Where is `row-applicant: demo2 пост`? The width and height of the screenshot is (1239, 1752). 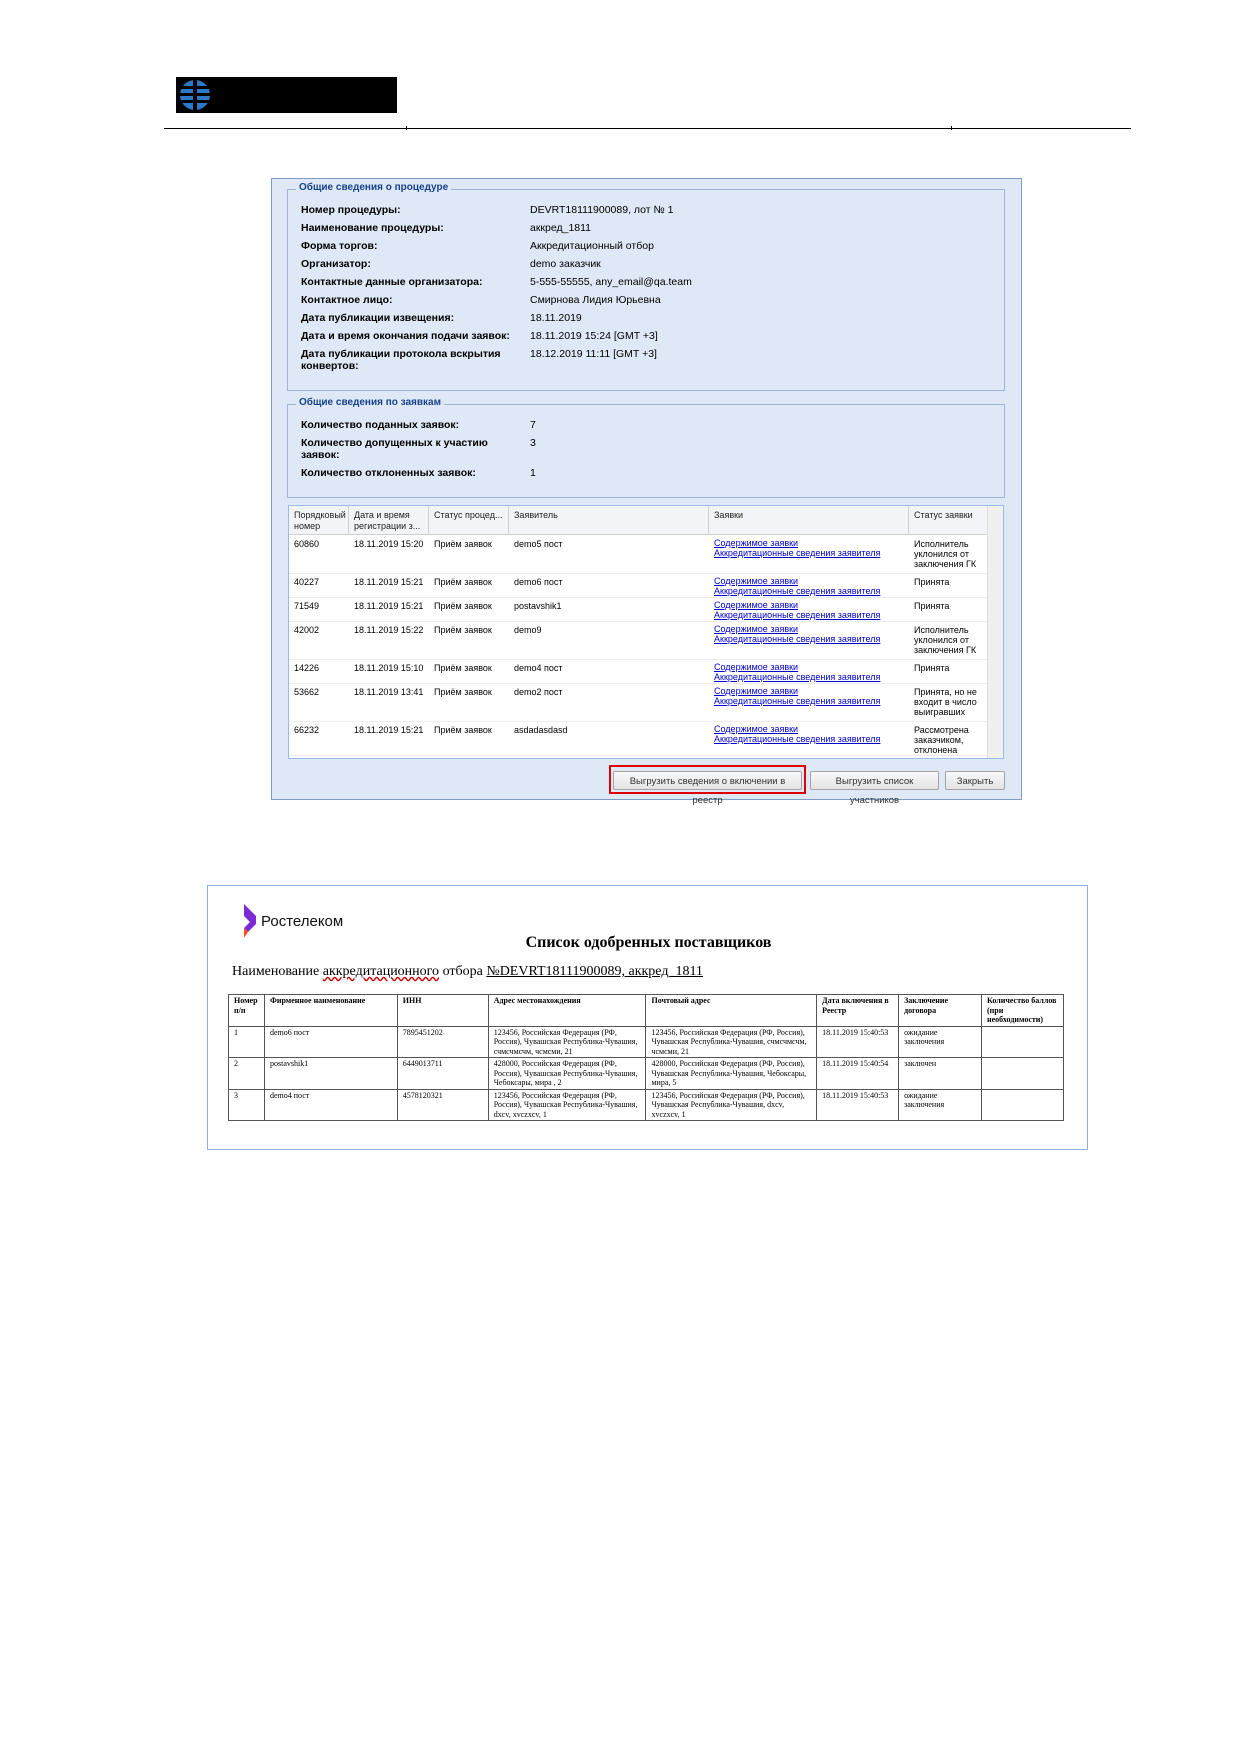
row-applicant: demo2 пост is located at coordinates (538, 692).